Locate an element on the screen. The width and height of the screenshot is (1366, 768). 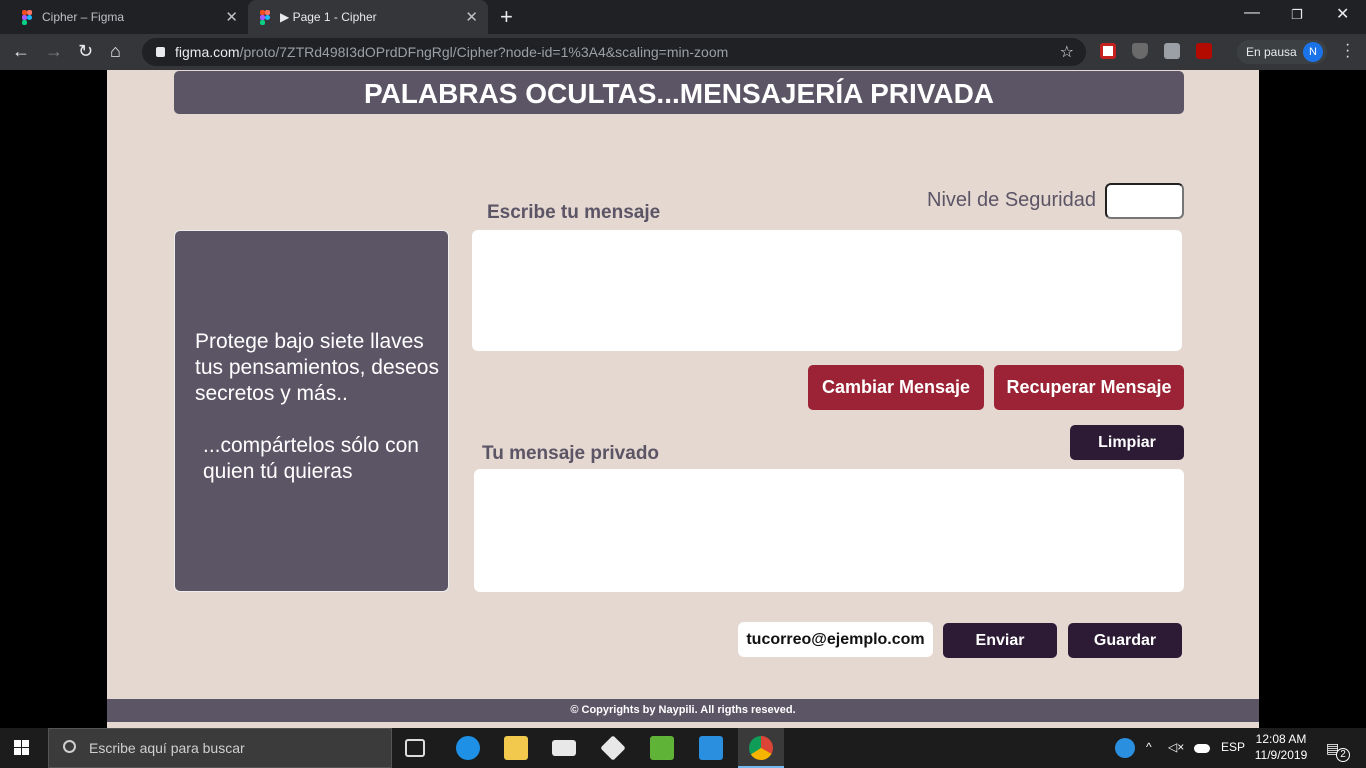
dropbox-icon is located at coordinates (613, 748).